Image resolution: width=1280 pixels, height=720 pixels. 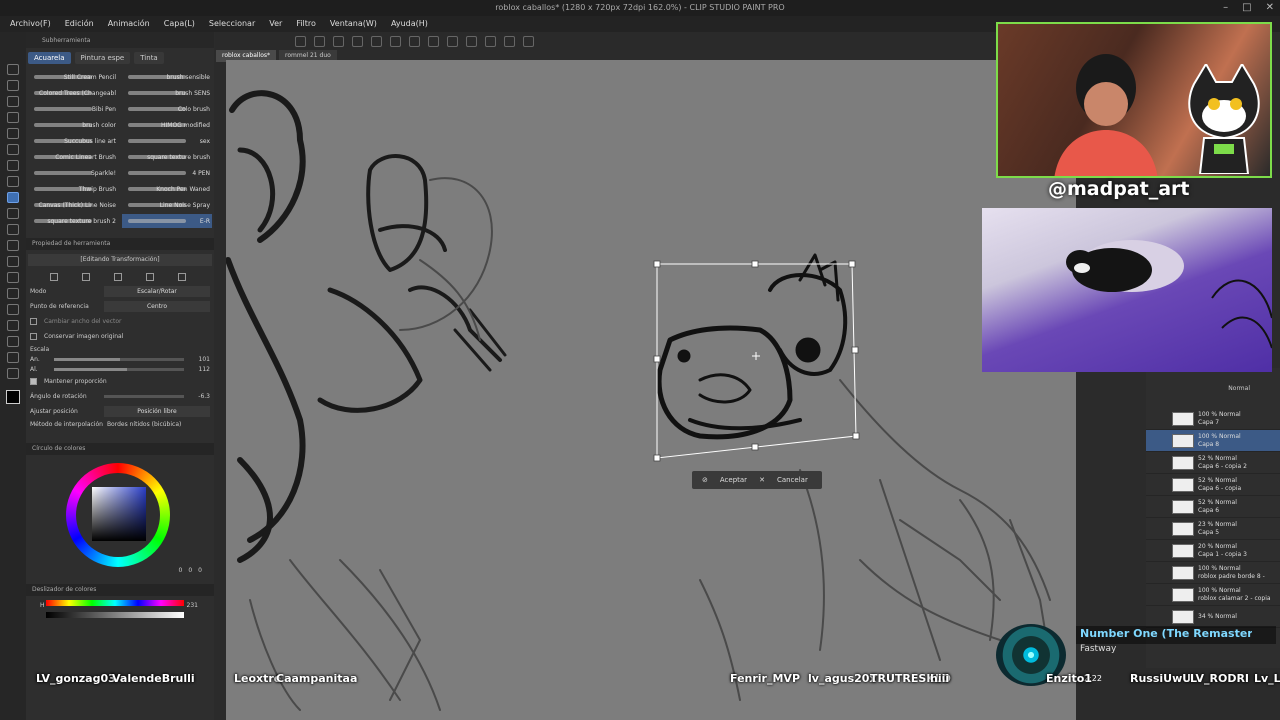 I want to click on tab-tinta: Tinta, so click(x=149, y=58).